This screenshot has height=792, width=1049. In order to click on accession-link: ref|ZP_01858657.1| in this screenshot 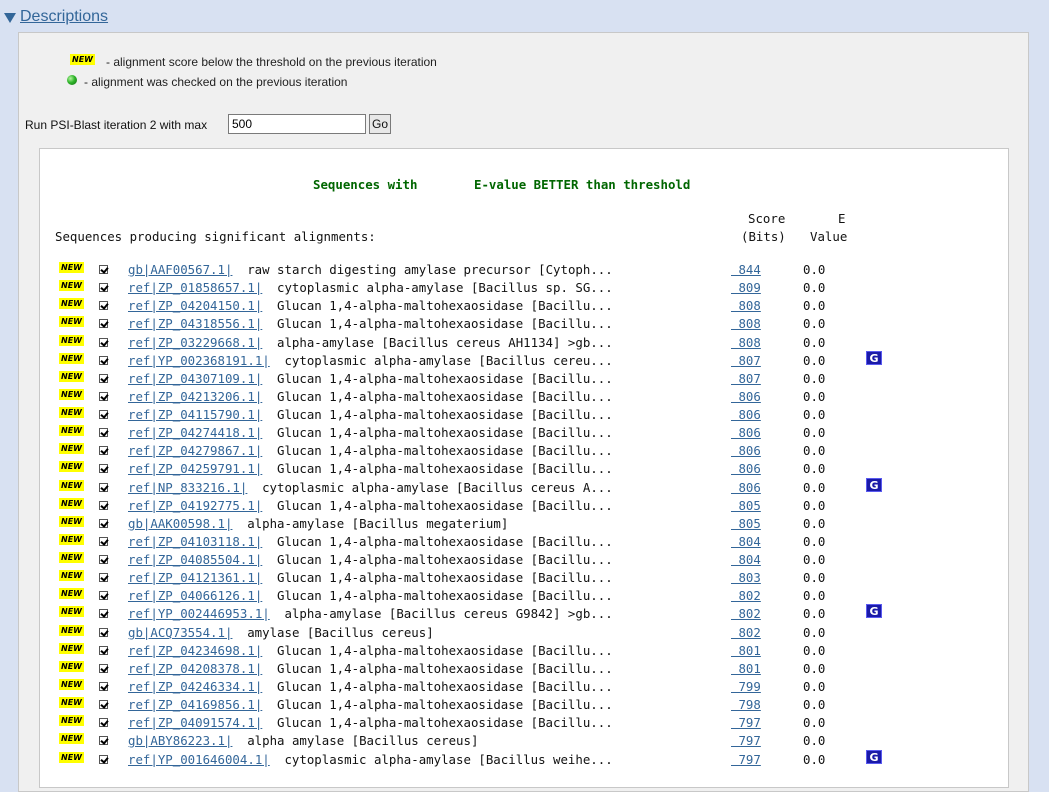, I will do `click(195, 287)`.